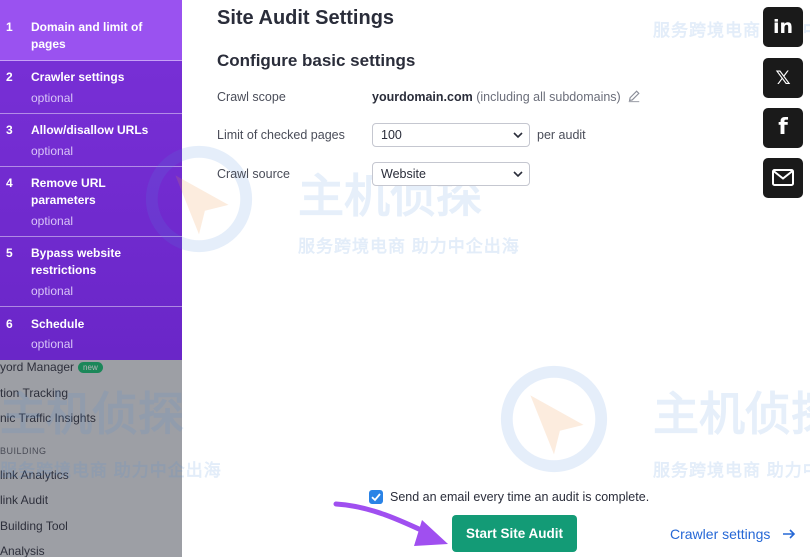  I want to click on annotation-arrow-icon, so click(390, 523).